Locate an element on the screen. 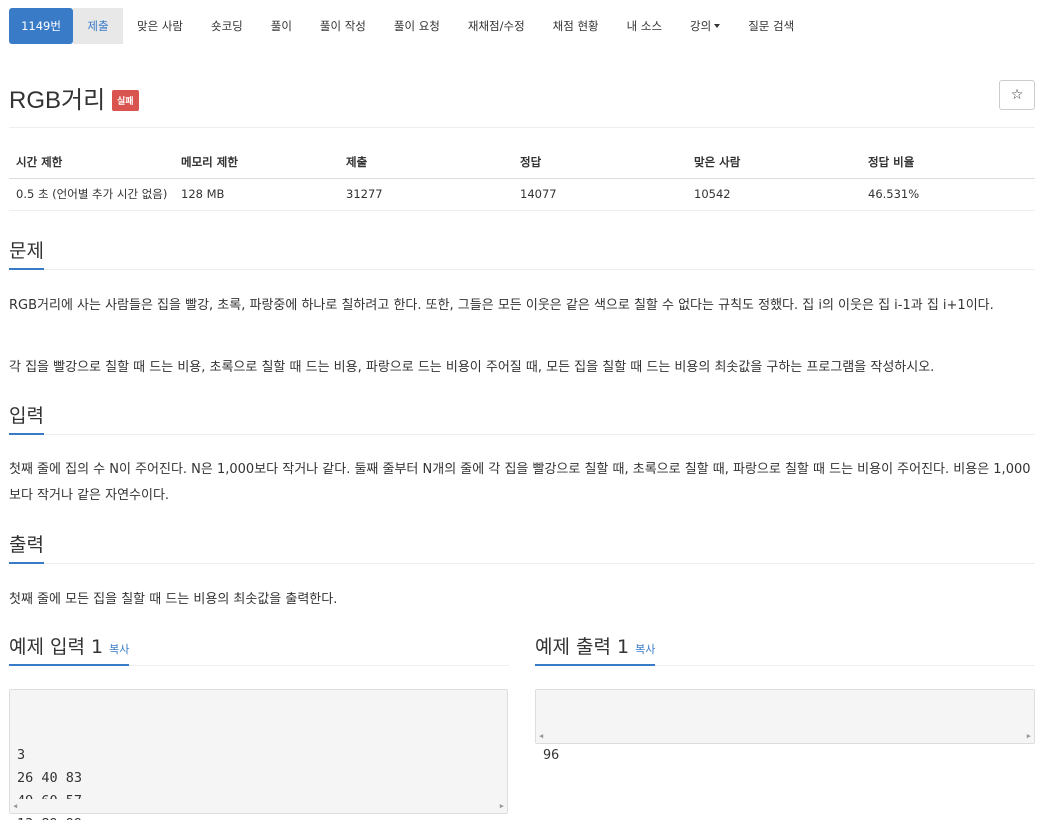 Image resolution: width=1050 pixels, height=820 pixels. nav-my-source: 내 소스 is located at coordinates (644, 26).